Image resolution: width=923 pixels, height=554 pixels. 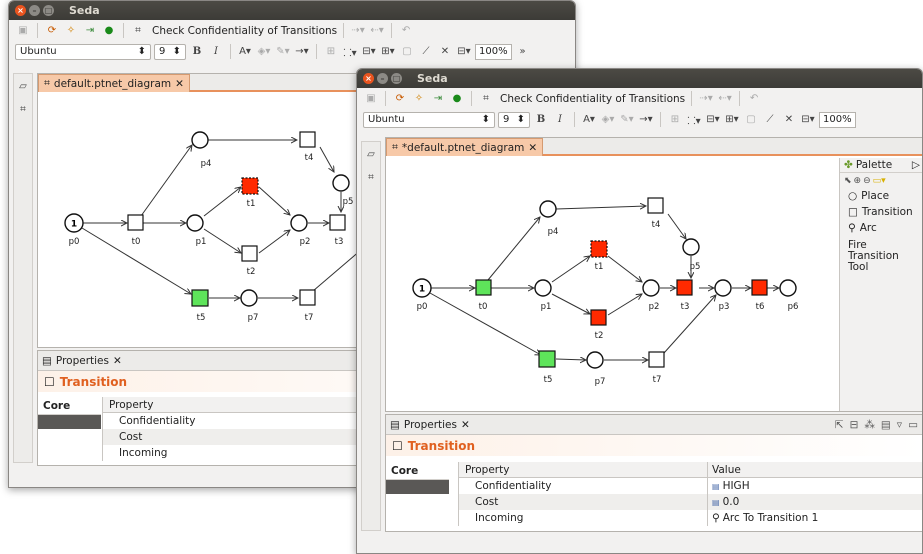 I want to click on zoom-fit-icon: ⊟▾, so click(x=464, y=51).